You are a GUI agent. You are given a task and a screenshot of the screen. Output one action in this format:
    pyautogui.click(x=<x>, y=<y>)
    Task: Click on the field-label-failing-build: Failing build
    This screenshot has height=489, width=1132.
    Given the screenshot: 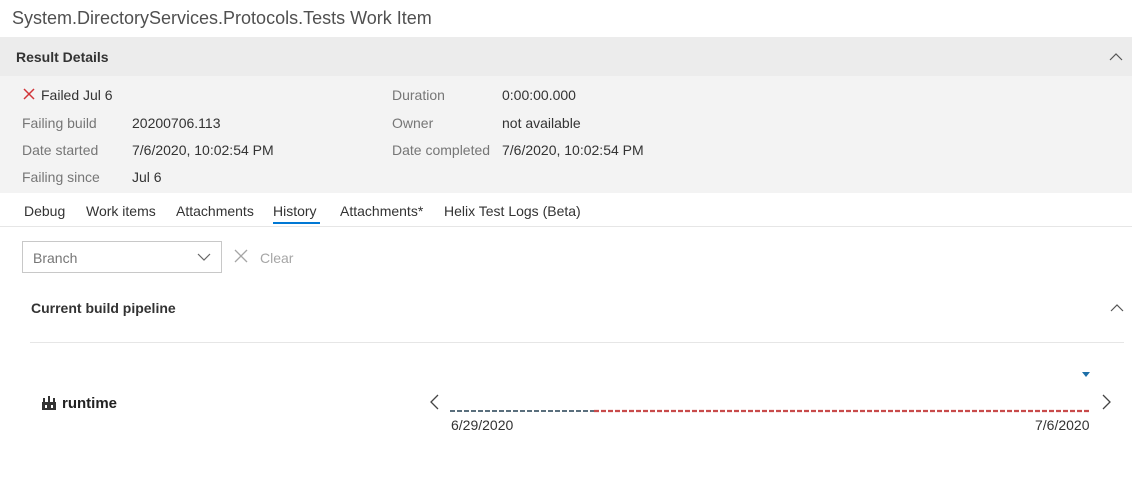 What is the action you would take?
    pyautogui.click(x=59, y=123)
    